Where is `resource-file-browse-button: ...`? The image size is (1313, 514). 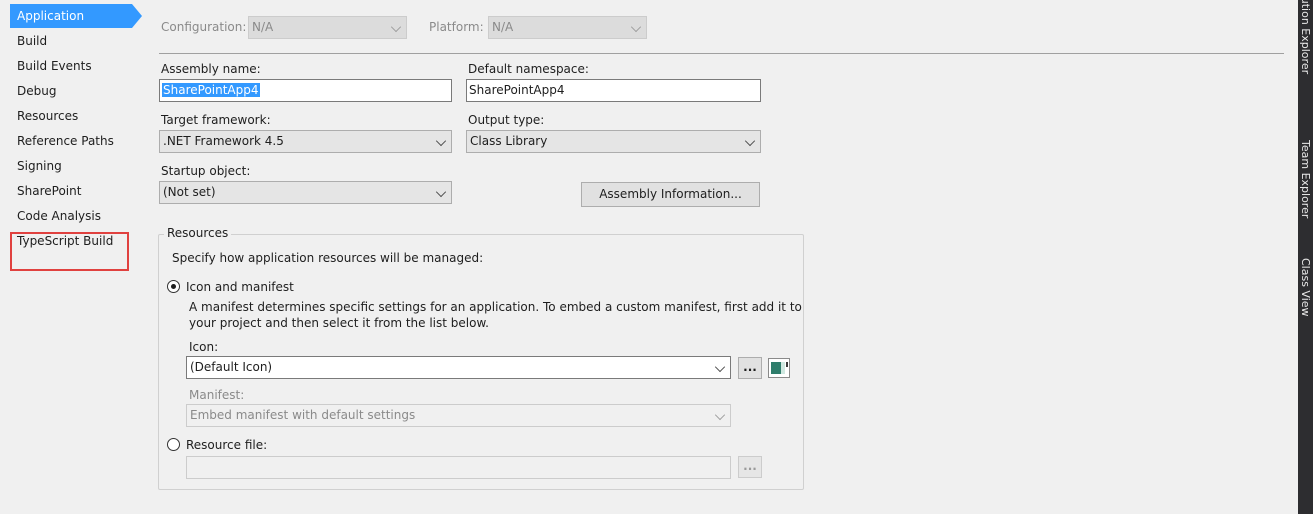 resource-file-browse-button: ... is located at coordinates (750, 467).